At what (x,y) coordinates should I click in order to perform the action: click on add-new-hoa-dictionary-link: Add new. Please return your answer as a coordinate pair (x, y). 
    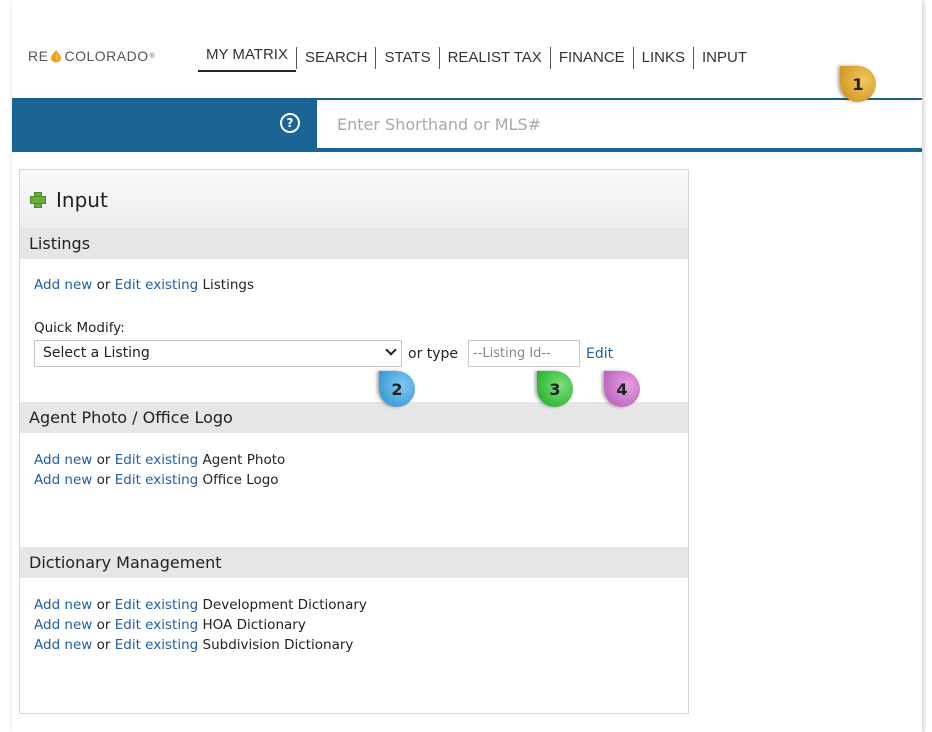
    Looking at the image, I should click on (63, 625).